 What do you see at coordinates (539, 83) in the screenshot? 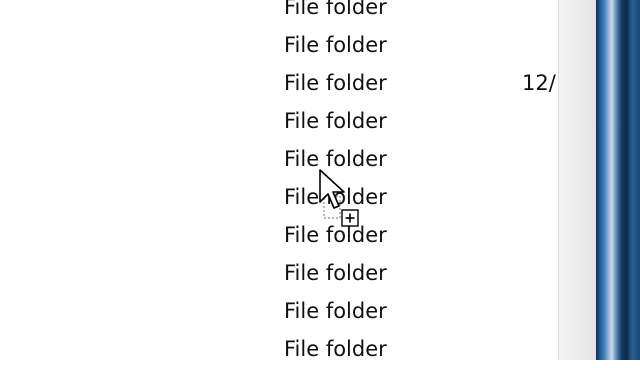
I see `file-date-cell: 12/` at bounding box center [539, 83].